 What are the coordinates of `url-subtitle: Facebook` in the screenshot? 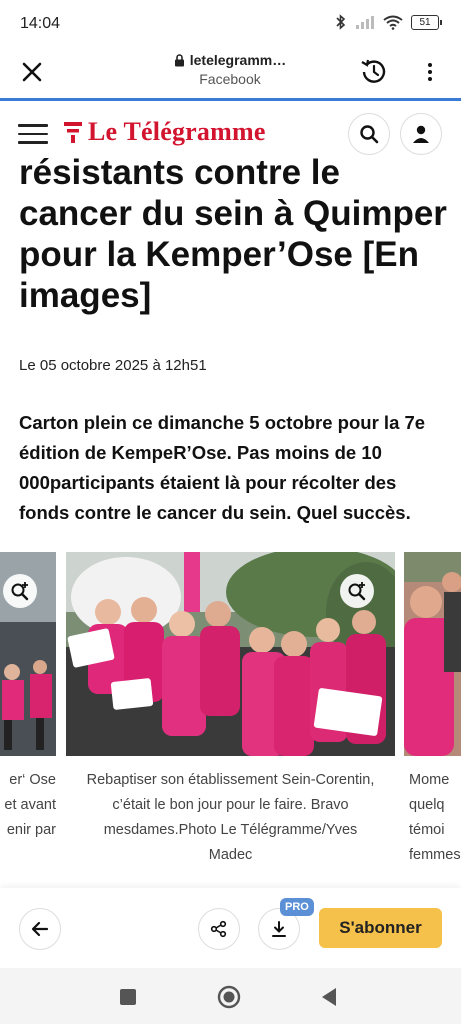 It's located at (230, 79).